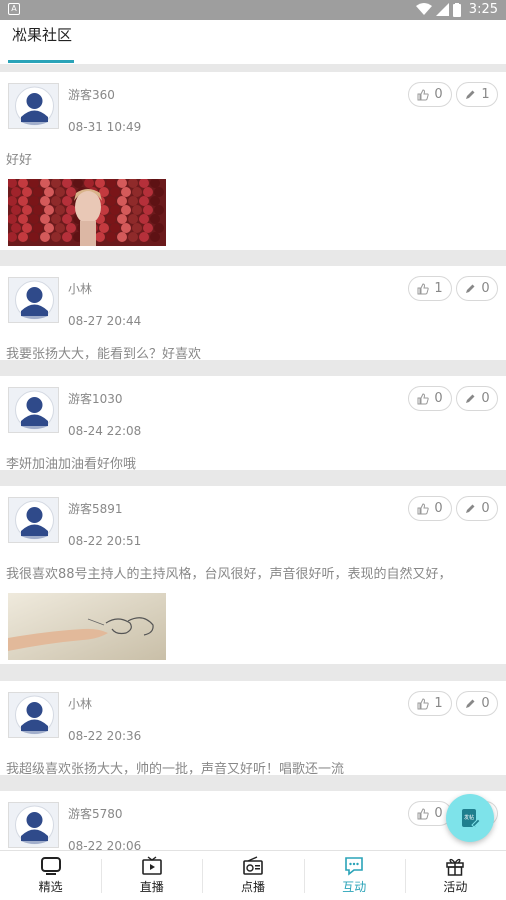 The height and width of the screenshot is (900, 506). What do you see at coordinates (477, 94) in the screenshot?
I see `comment-button: 1` at bounding box center [477, 94].